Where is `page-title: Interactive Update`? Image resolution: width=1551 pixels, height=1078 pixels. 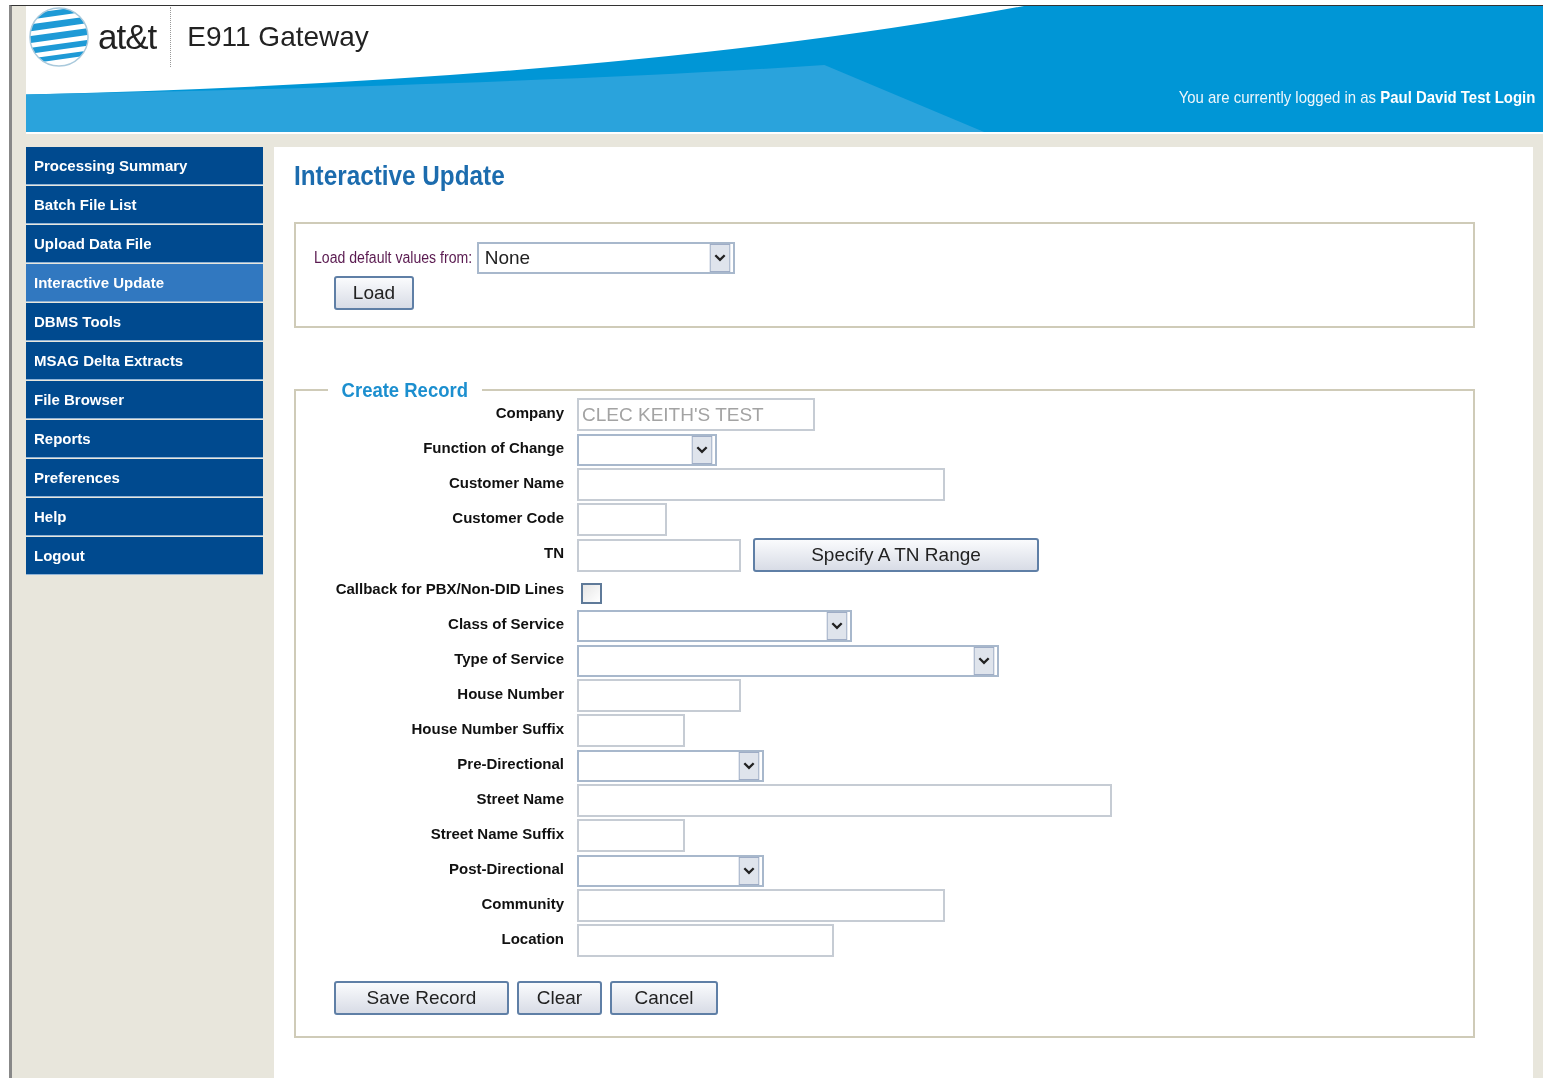 page-title: Interactive Update is located at coordinates (400, 176).